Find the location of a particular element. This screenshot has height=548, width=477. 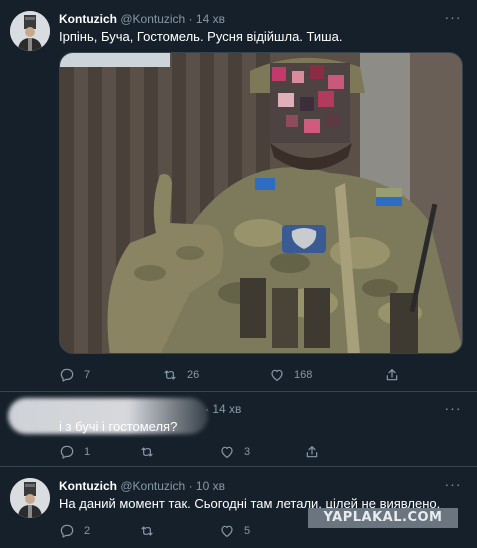

reply-button: 1 is located at coordinates (74, 452).